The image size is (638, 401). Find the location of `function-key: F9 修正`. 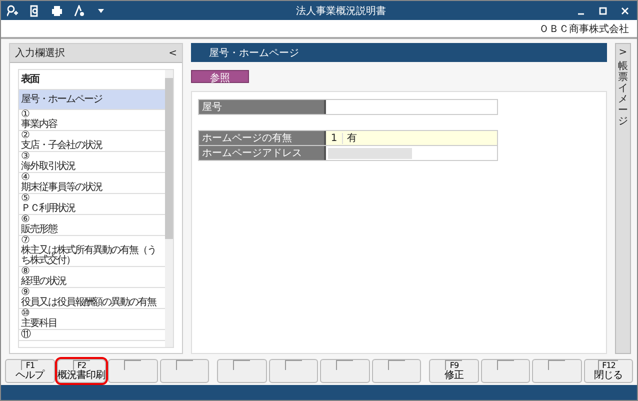

function-key: F9 修正 is located at coordinates (453, 371).